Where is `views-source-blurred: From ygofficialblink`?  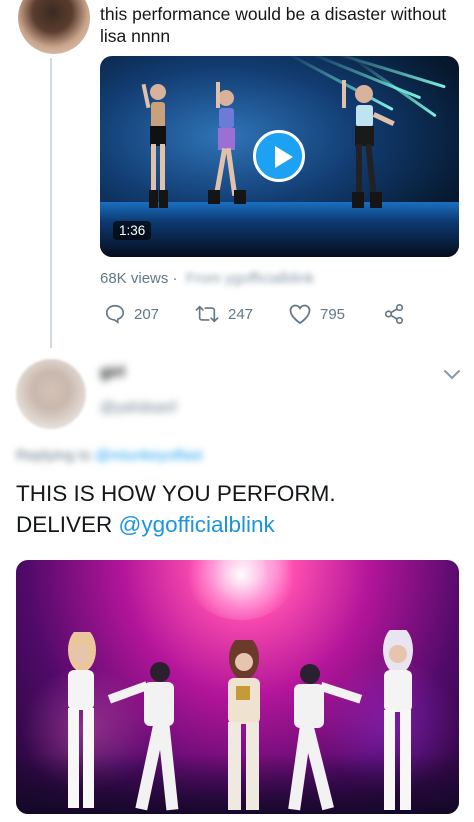 views-source-blurred: From ygofficialblink is located at coordinates (250, 278).